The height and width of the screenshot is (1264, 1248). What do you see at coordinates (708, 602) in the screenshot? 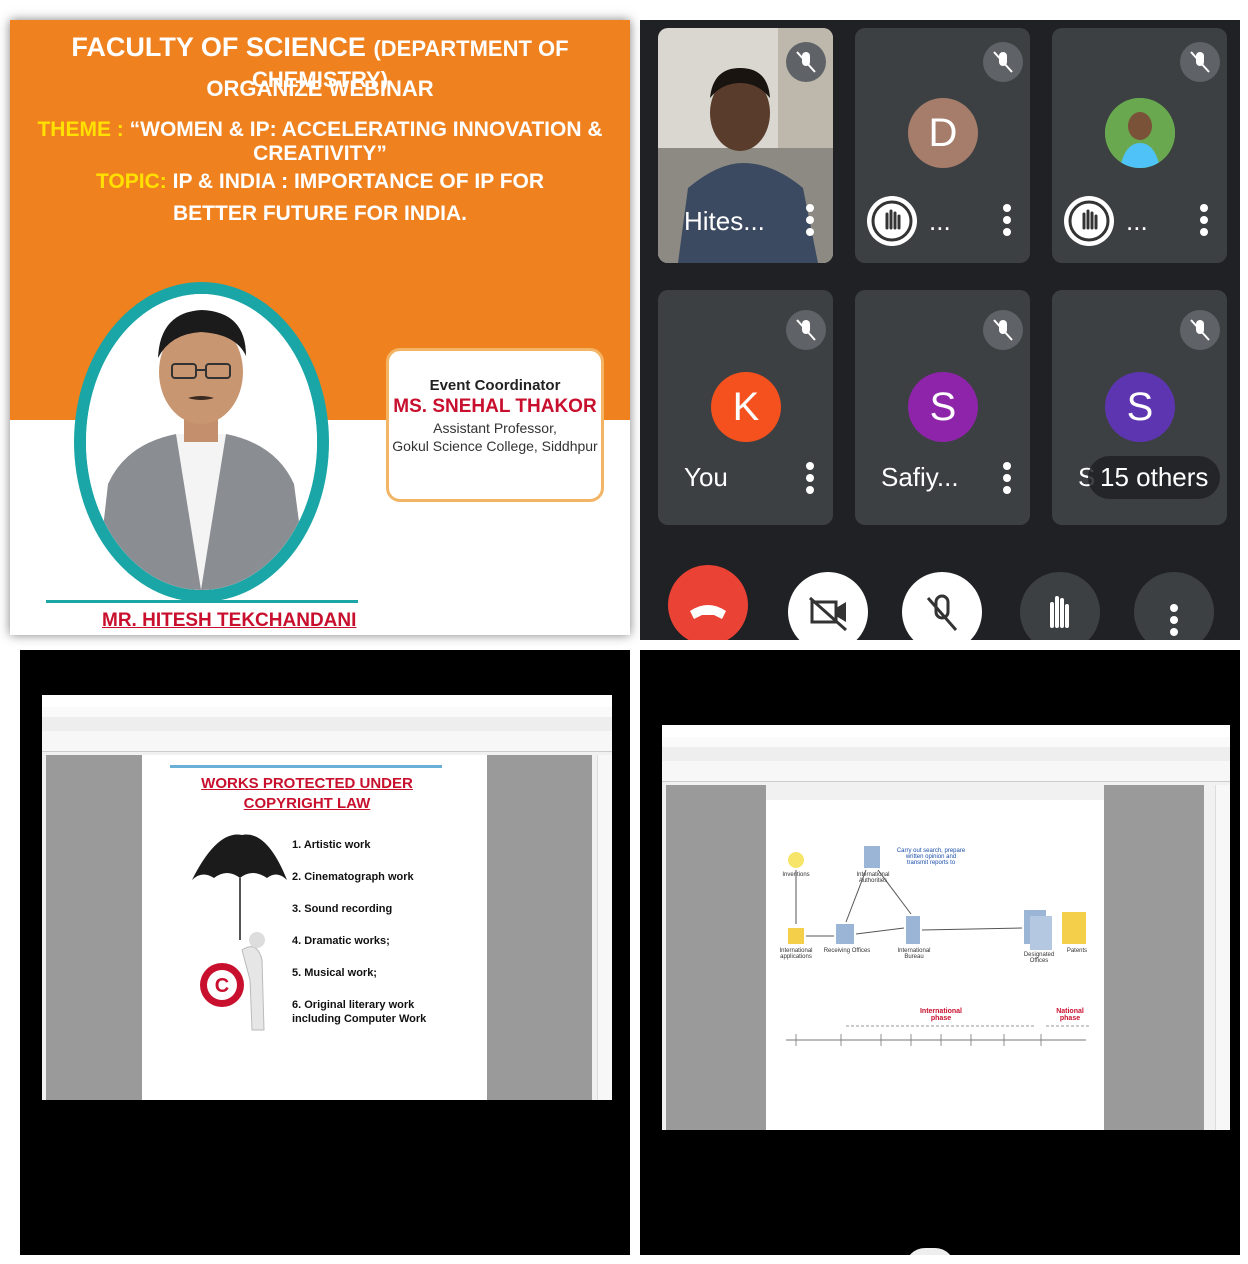
I see `end-call-button` at bounding box center [708, 602].